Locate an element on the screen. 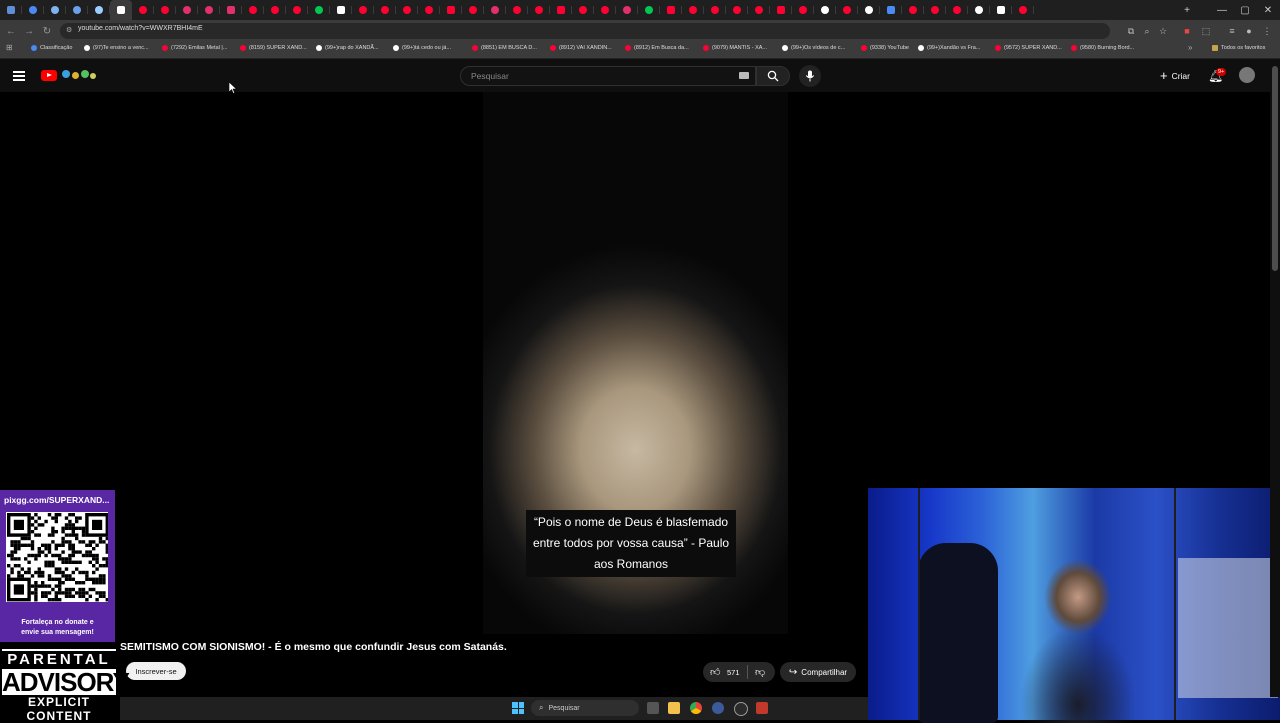  bookmark-item: (9338) YouTube is located at coordinates (885, 48).